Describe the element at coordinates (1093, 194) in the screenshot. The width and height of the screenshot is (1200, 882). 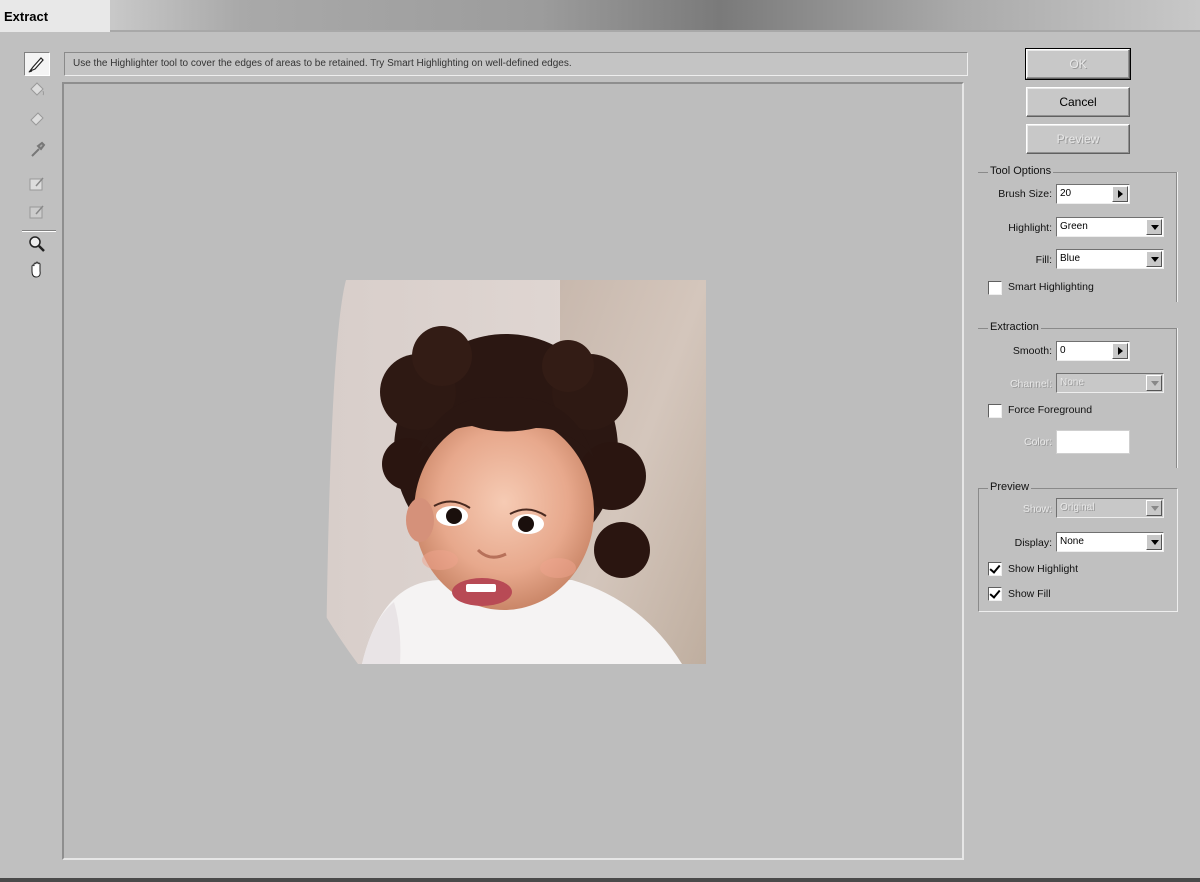
I see `brush-size-field: 20` at that location.